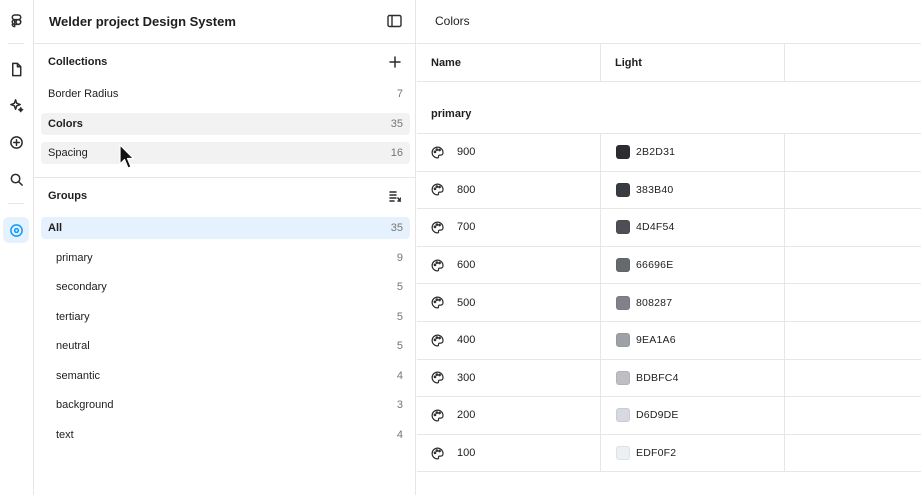 The width and height of the screenshot is (921, 495). What do you see at coordinates (654, 302) in the screenshot?
I see `color-hex-value: 808287` at bounding box center [654, 302].